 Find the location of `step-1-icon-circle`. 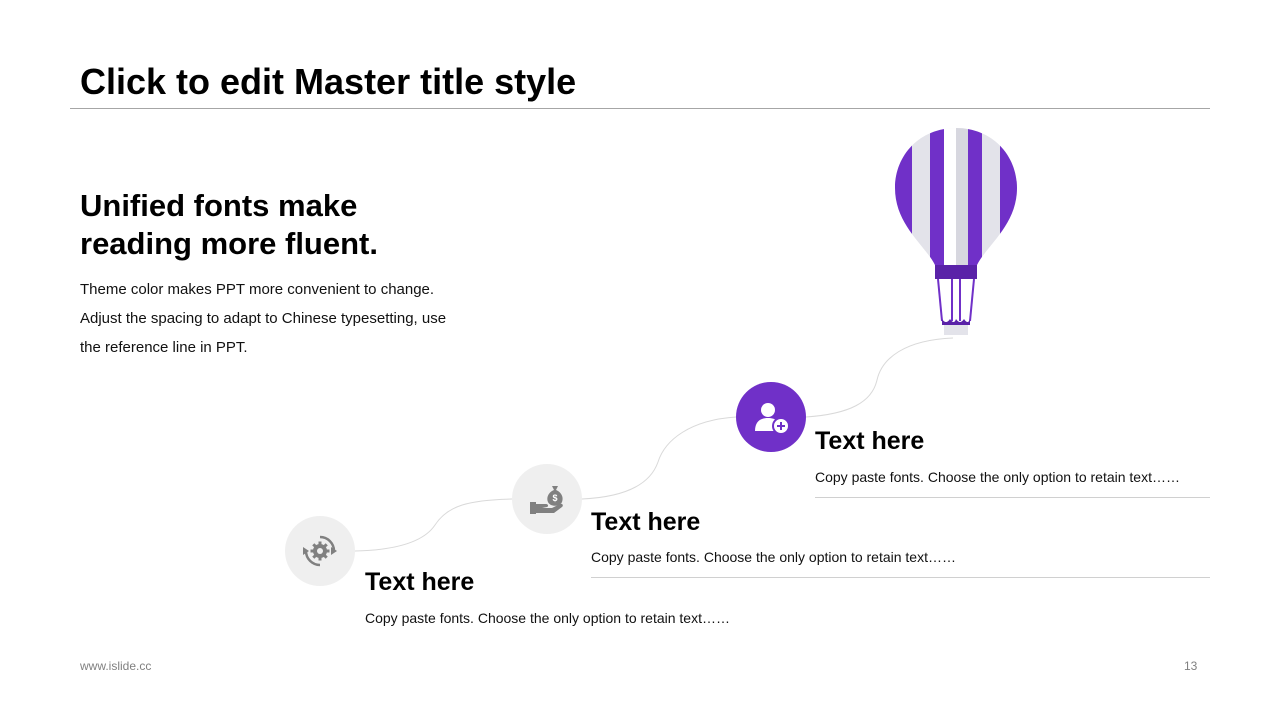

step-1-icon-circle is located at coordinates (320, 551).